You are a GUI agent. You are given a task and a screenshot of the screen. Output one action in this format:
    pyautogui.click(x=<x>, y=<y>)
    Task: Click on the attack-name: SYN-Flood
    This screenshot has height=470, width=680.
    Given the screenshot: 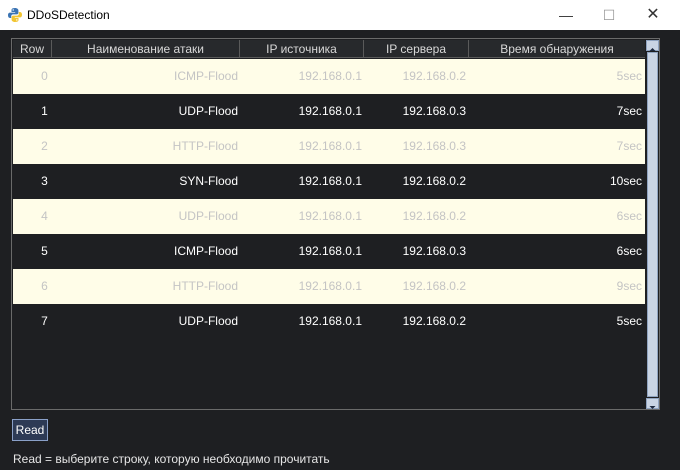 What is the action you would take?
    pyautogui.click(x=208, y=181)
    